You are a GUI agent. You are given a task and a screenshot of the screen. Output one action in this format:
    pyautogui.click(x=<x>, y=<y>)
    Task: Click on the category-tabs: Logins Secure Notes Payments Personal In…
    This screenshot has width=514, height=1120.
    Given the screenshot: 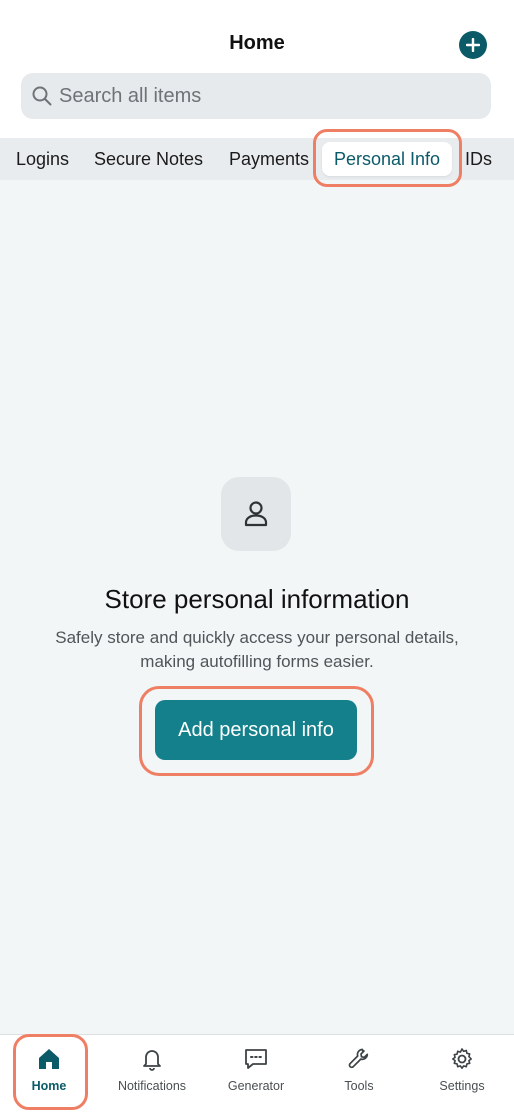 What is the action you would take?
    pyautogui.click(x=257, y=159)
    